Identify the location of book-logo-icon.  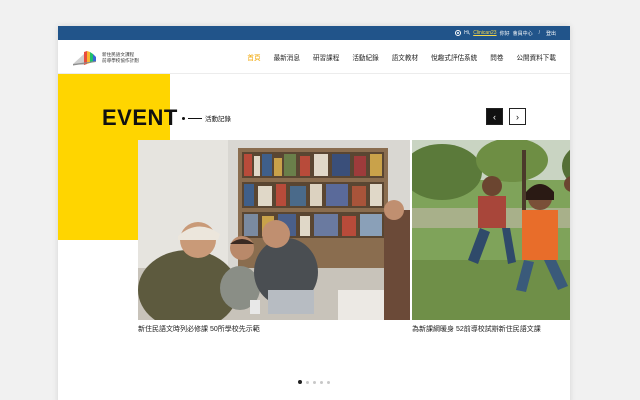
(84, 58).